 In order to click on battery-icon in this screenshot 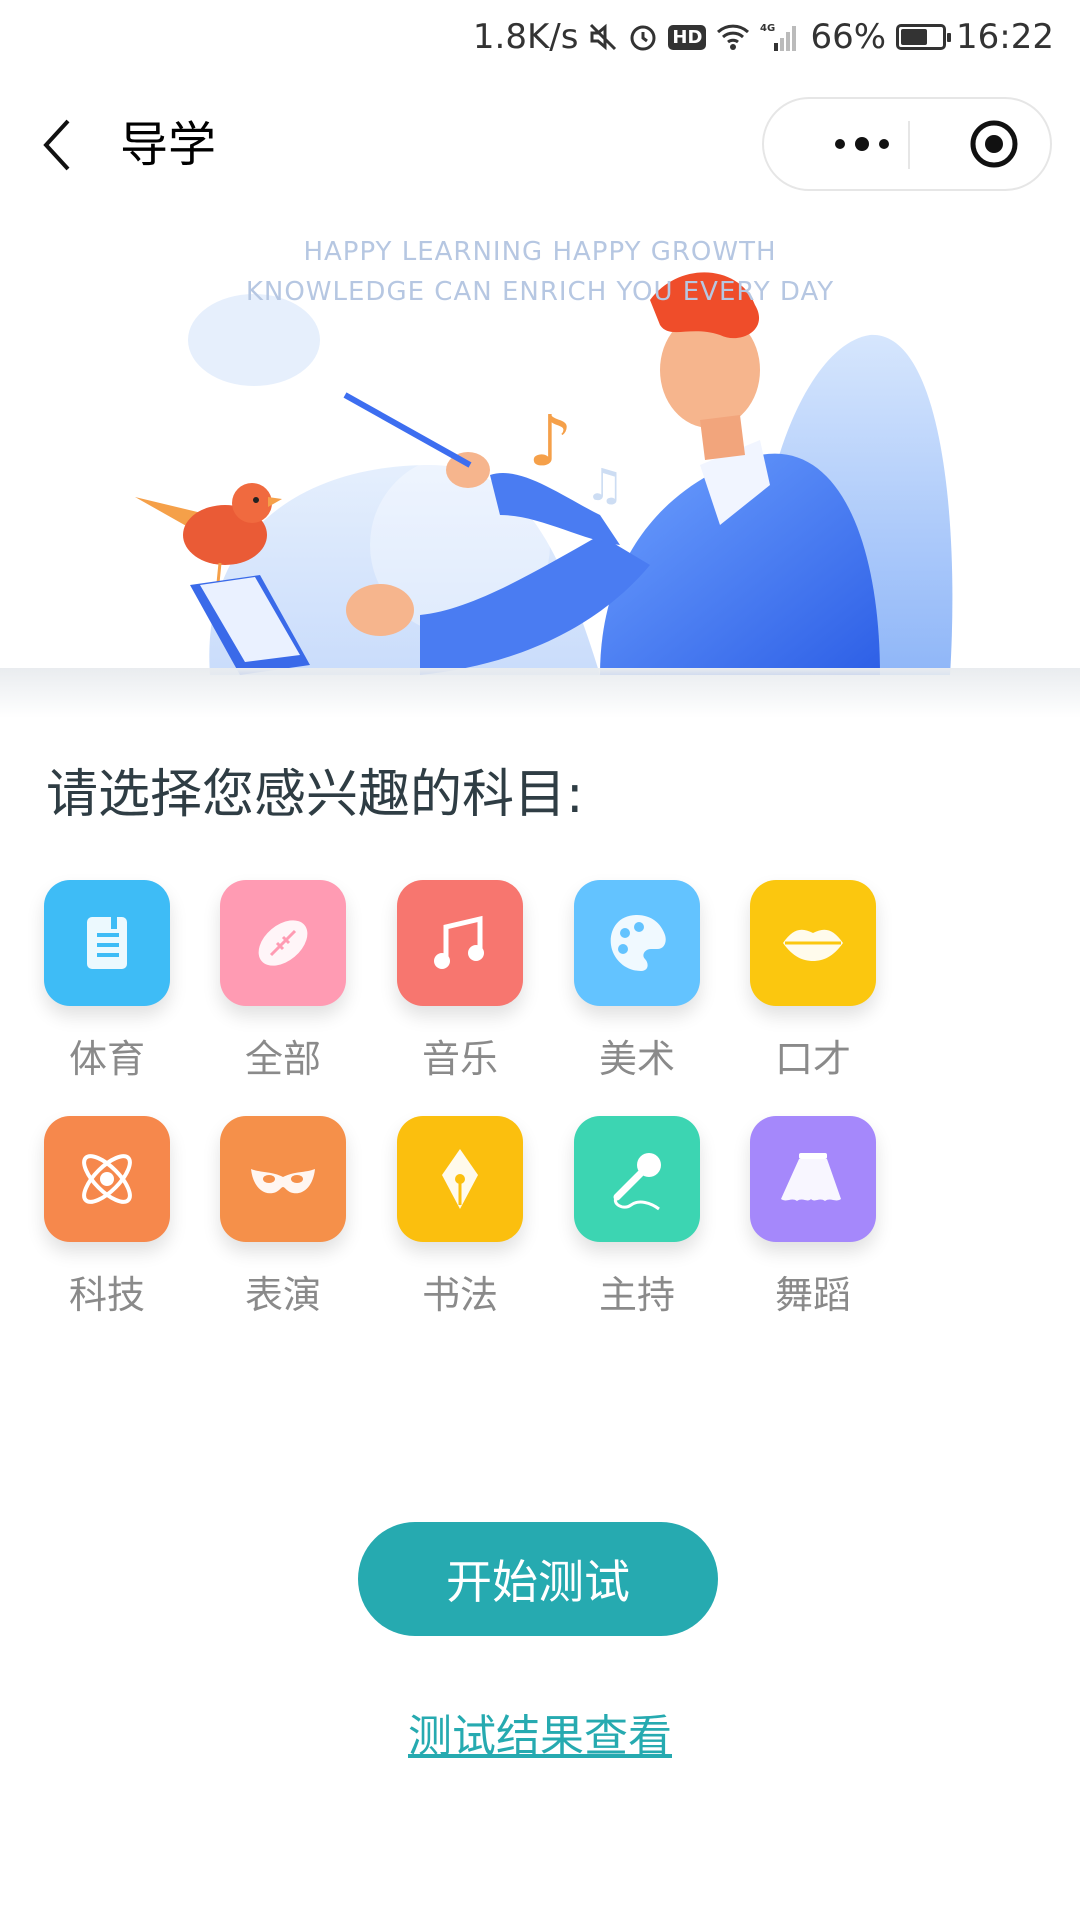, I will do `click(924, 37)`.